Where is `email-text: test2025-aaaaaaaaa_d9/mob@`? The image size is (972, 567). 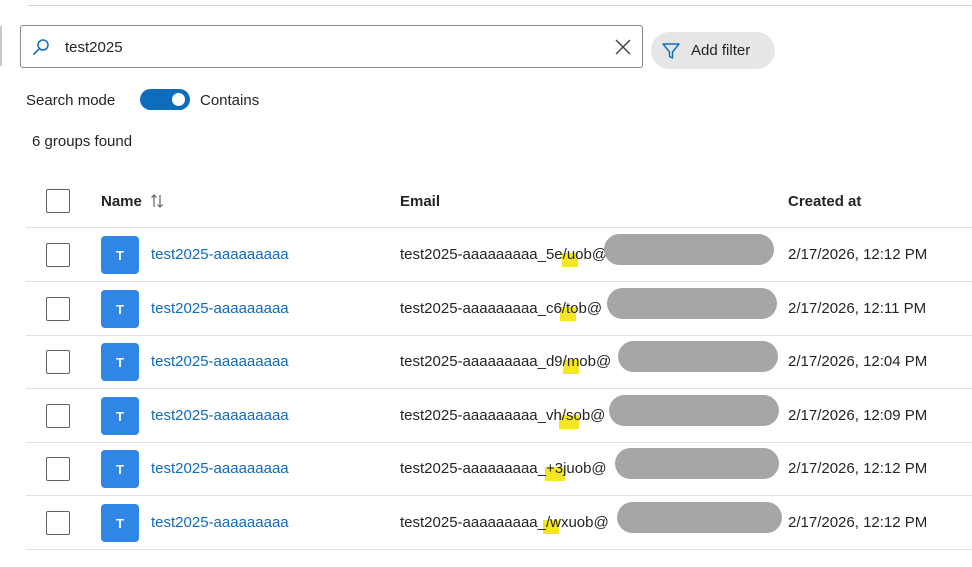
email-text: test2025-aaaaaaaaa_d9/mob@ is located at coordinates (506, 361).